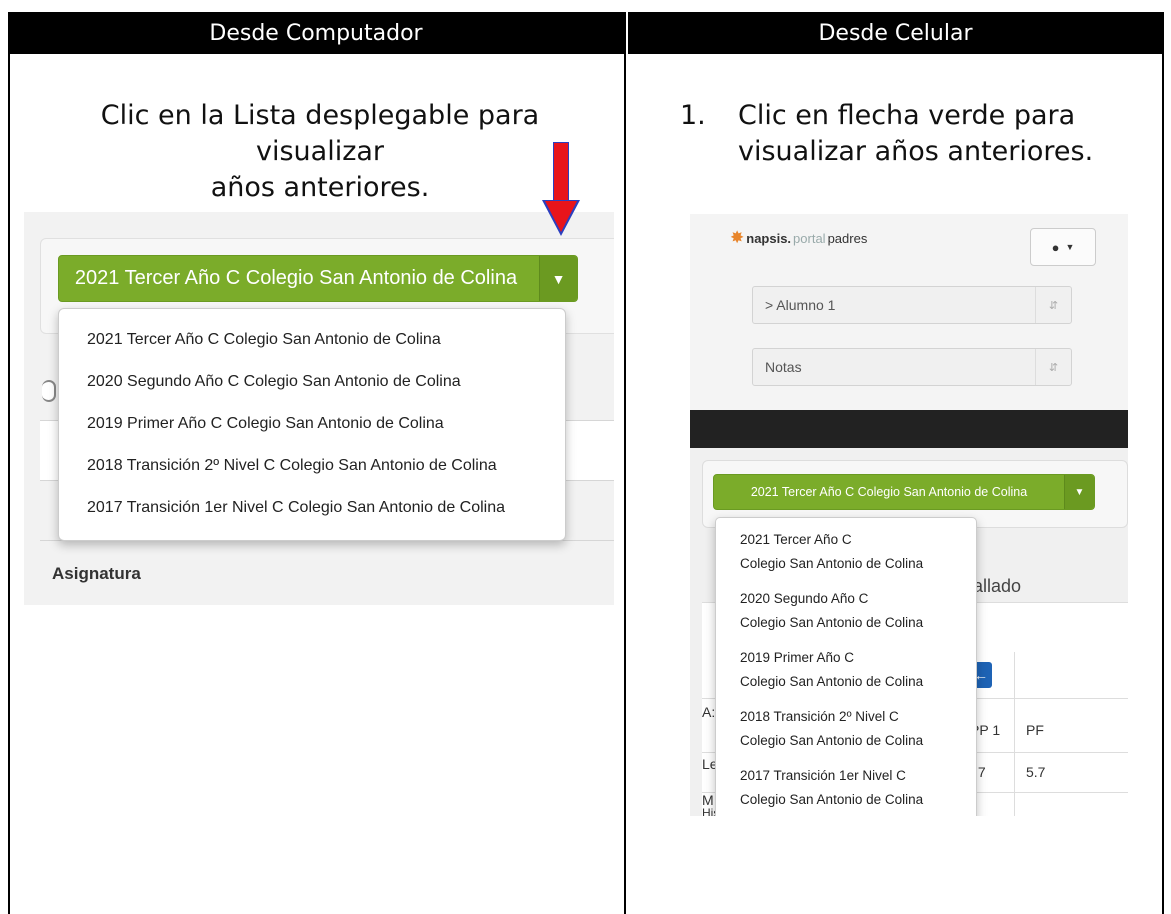 This screenshot has width=1171, height=914. Describe the element at coordinates (916, 151) in the screenshot. I see `mobile-instruction-line2: visualizar años anteriores.` at that location.